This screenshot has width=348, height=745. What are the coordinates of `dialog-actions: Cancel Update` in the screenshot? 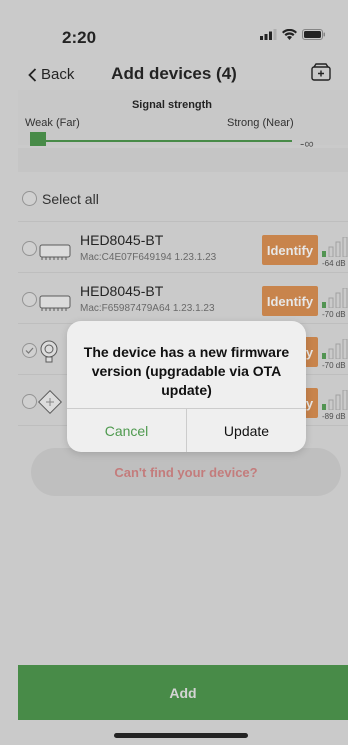 It's located at (186, 430).